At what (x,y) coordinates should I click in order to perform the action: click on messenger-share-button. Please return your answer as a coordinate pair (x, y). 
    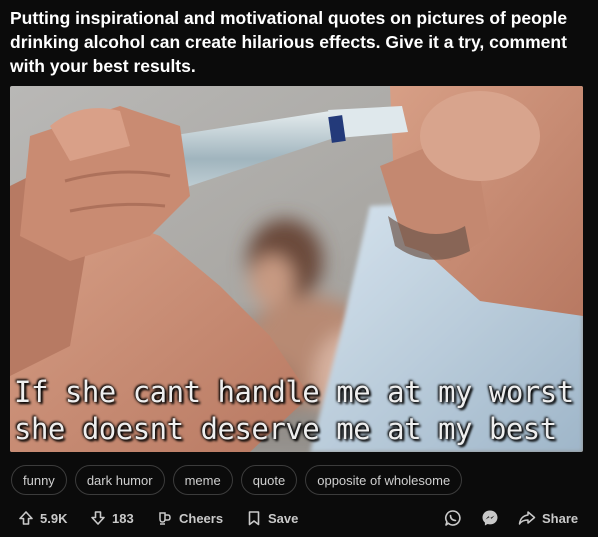
    Looking at the image, I should click on (490, 518).